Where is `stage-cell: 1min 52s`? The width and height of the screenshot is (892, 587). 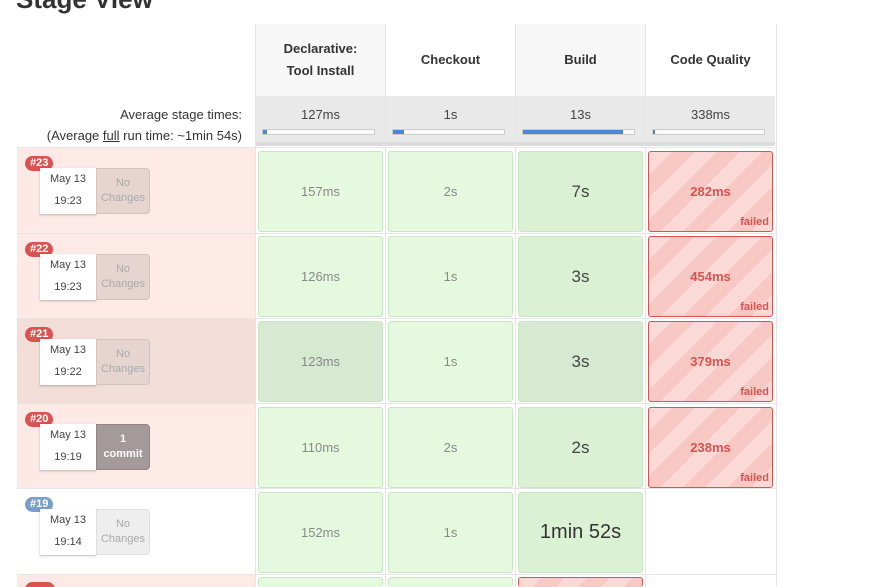 stage-cell: 1min 52s is located at coordinates (580, 532).